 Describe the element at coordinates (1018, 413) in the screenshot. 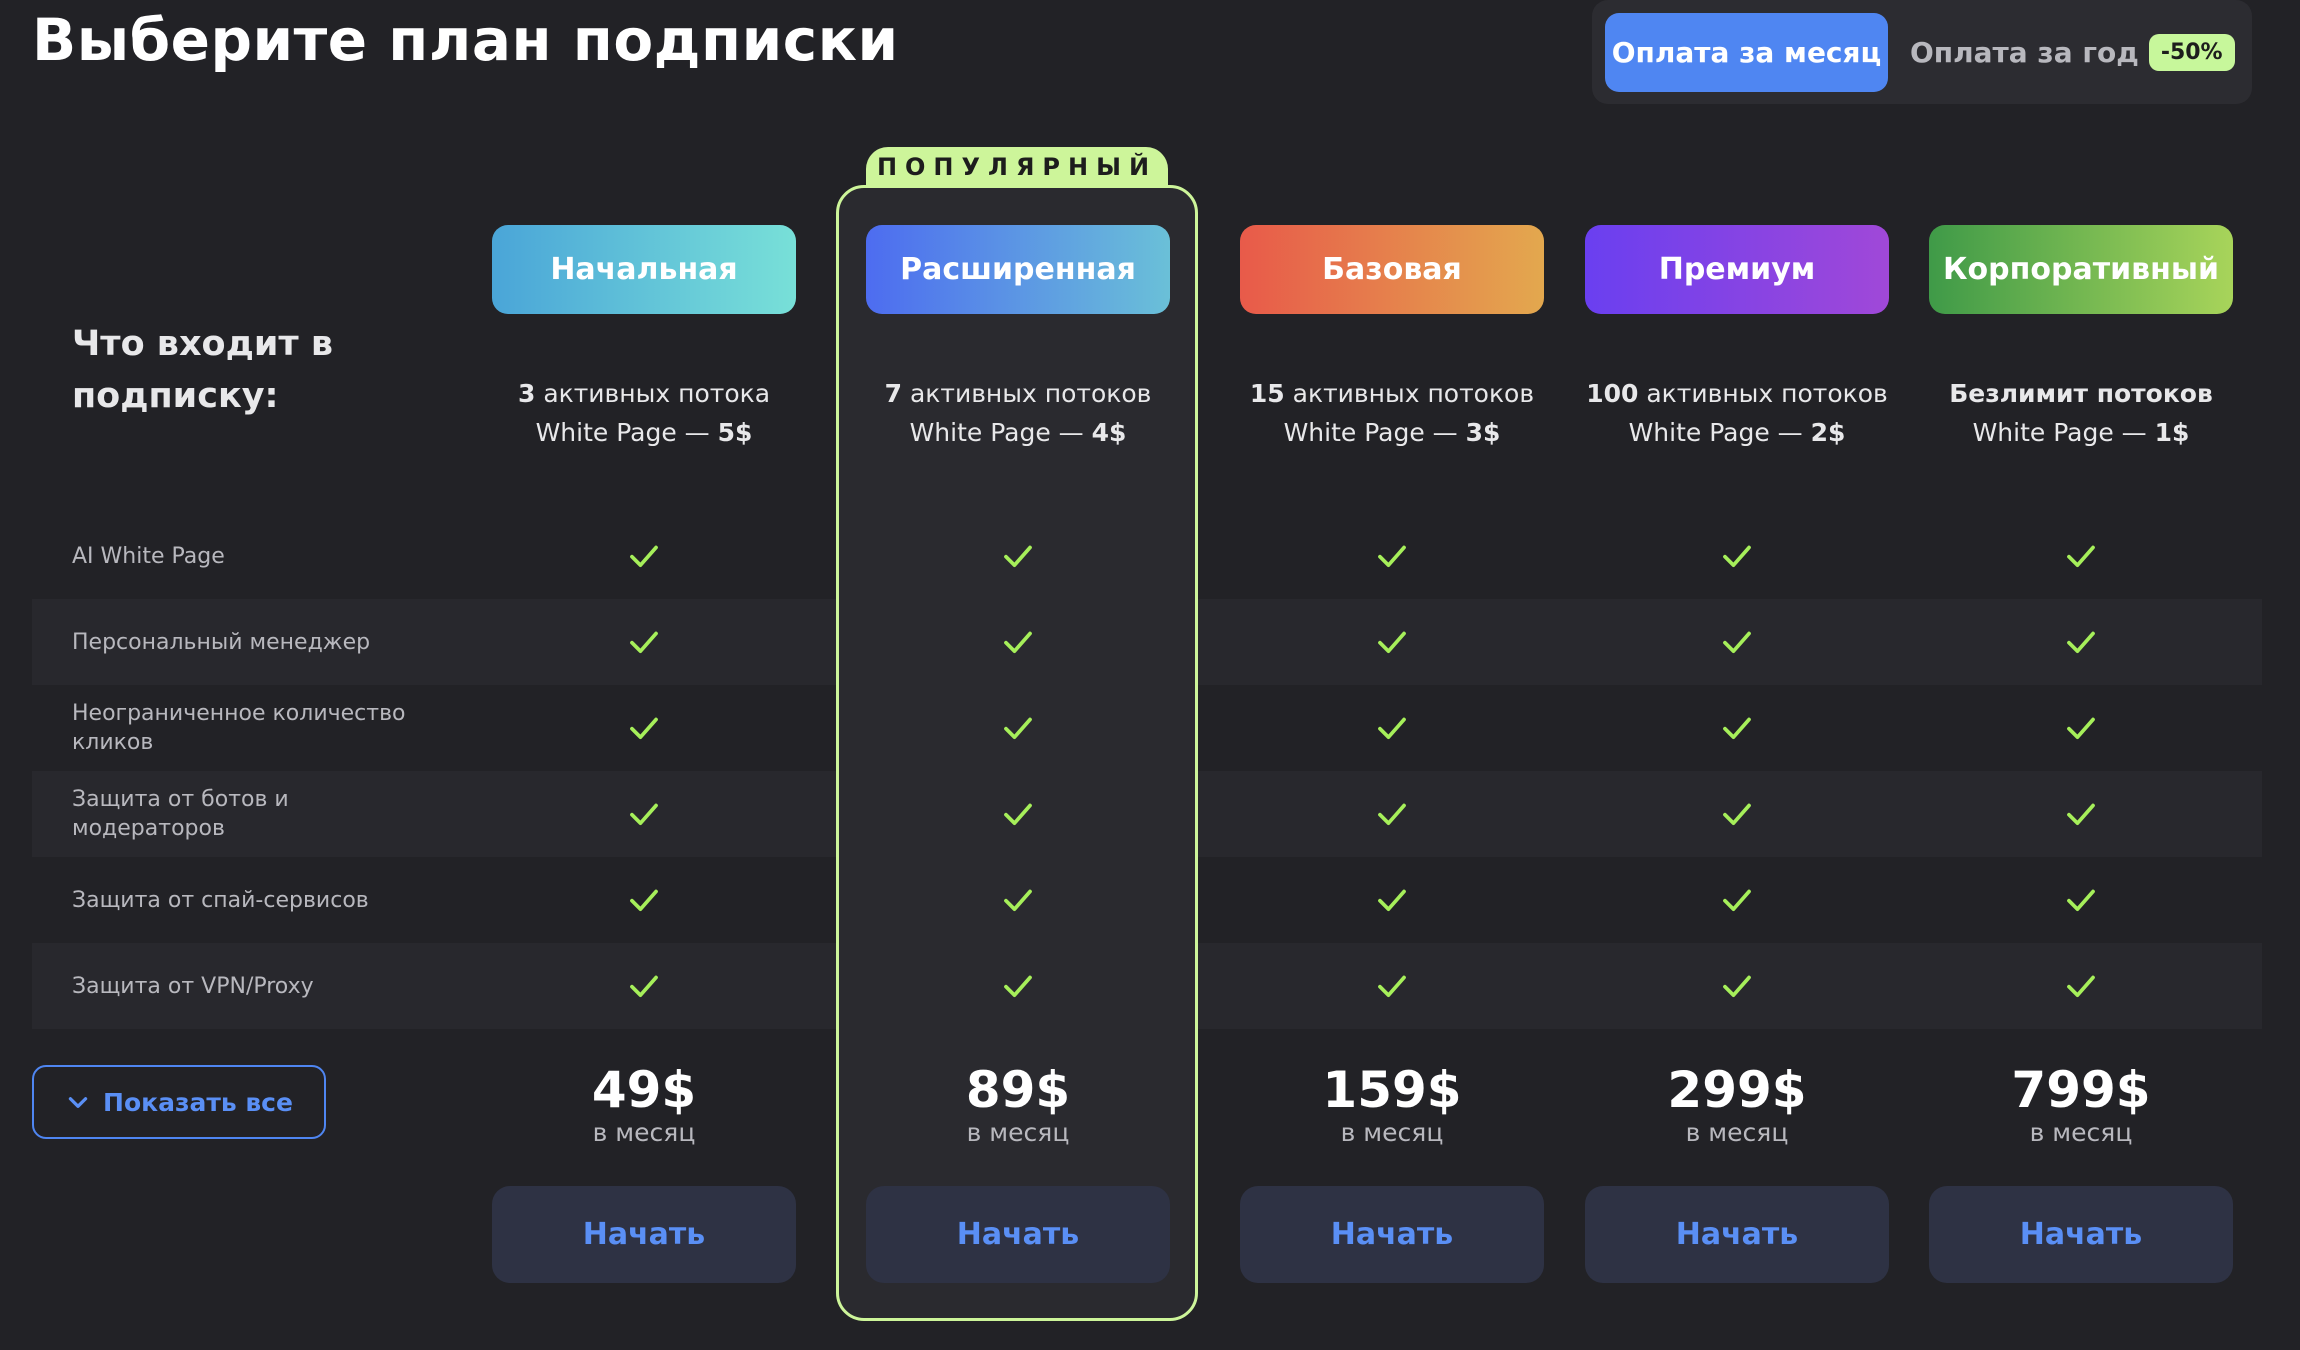

I see `plan-streams-info: 7 активных потоков White Page — 4$` at that location.